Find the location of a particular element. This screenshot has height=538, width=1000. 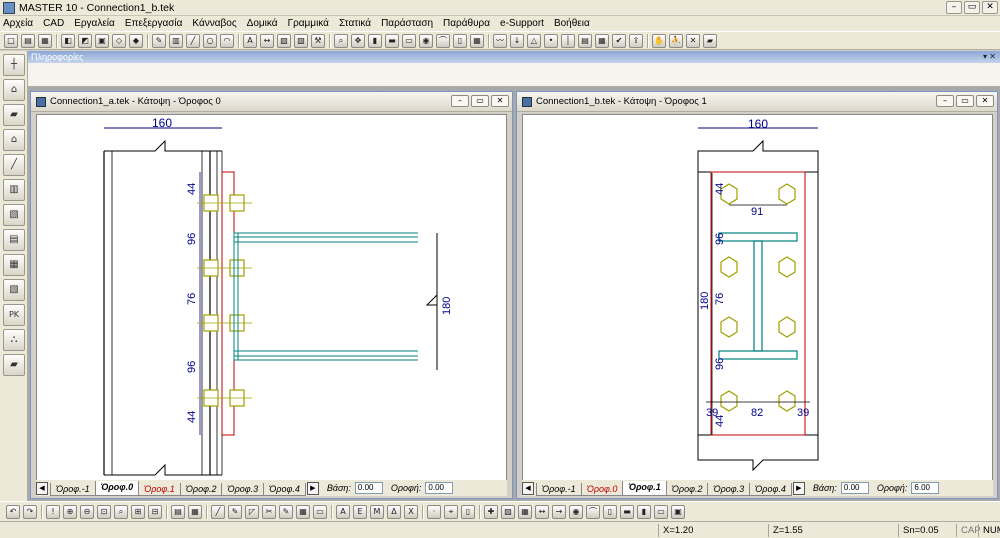

report-icon: ▤ is located at coordinates (585, 40).